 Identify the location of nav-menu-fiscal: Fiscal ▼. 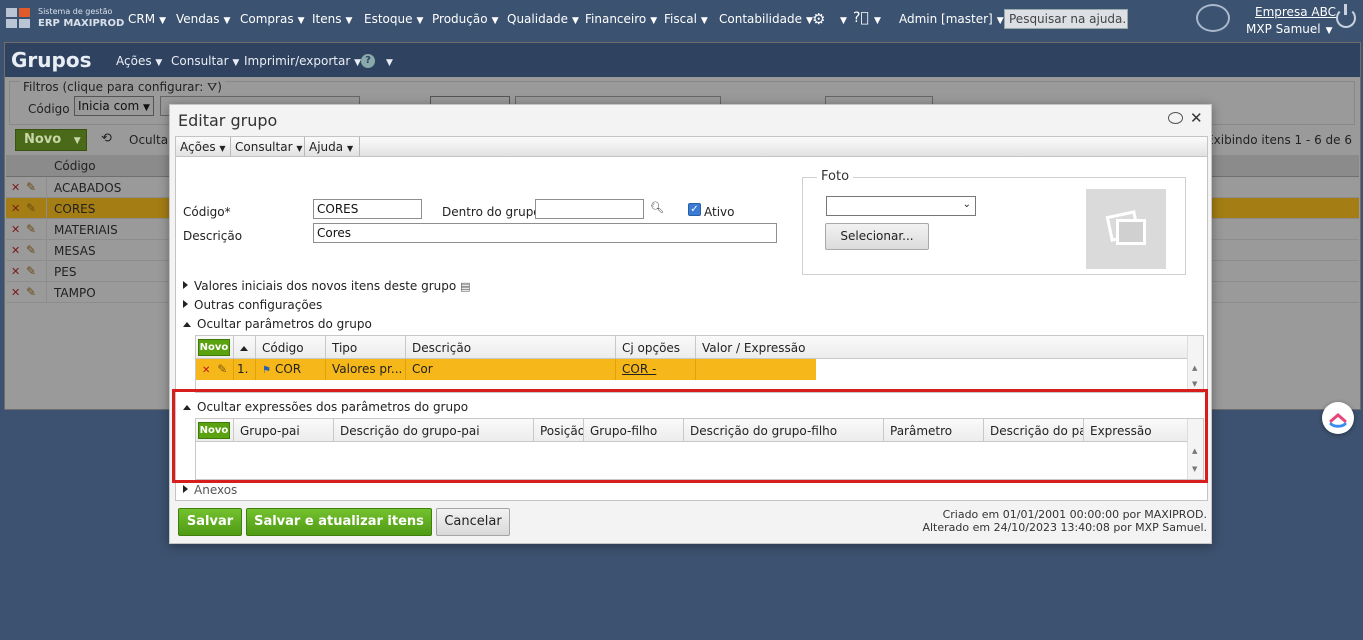
(686, 19).